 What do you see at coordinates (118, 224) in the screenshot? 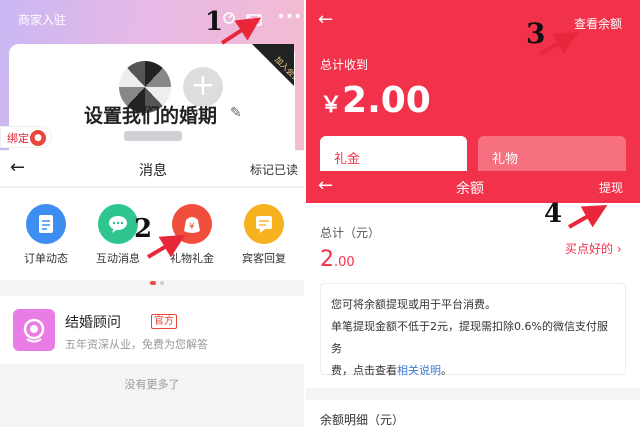
I see `chat-bubble-icon` at bounding box center [118, 224].